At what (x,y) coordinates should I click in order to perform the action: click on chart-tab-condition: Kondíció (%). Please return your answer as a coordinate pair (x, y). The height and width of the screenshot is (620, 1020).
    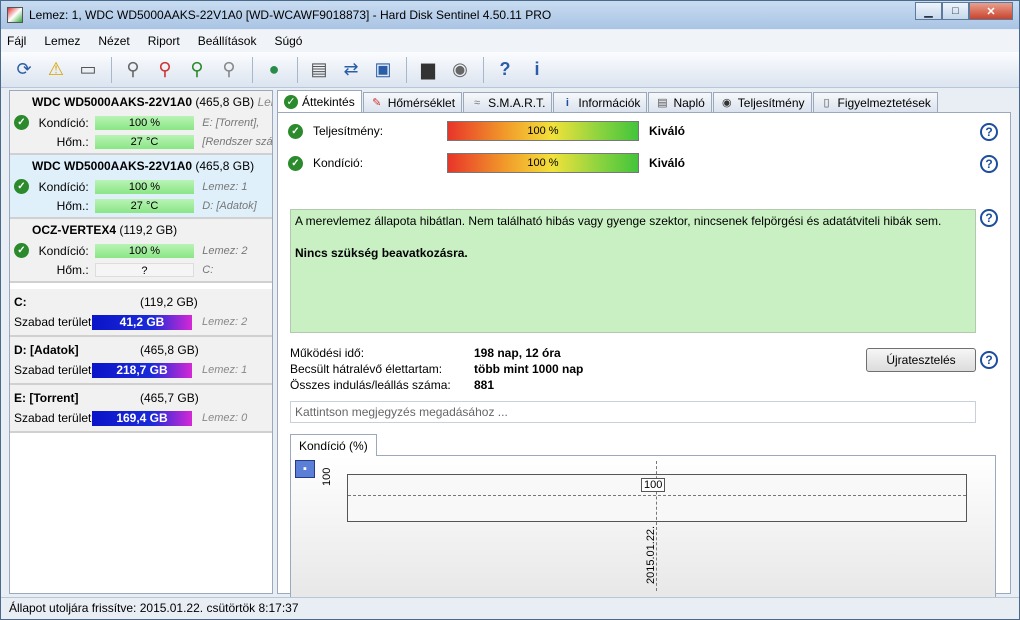
    Looking at the image, I should click on (333, 445).